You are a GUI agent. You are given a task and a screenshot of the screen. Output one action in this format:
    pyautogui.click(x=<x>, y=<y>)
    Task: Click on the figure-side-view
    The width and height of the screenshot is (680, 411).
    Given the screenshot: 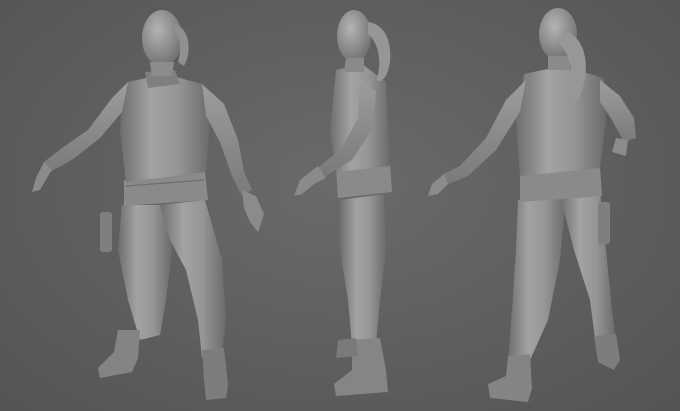 What is the action you would take?
    pyautogui.click(x=343, y=203)
    